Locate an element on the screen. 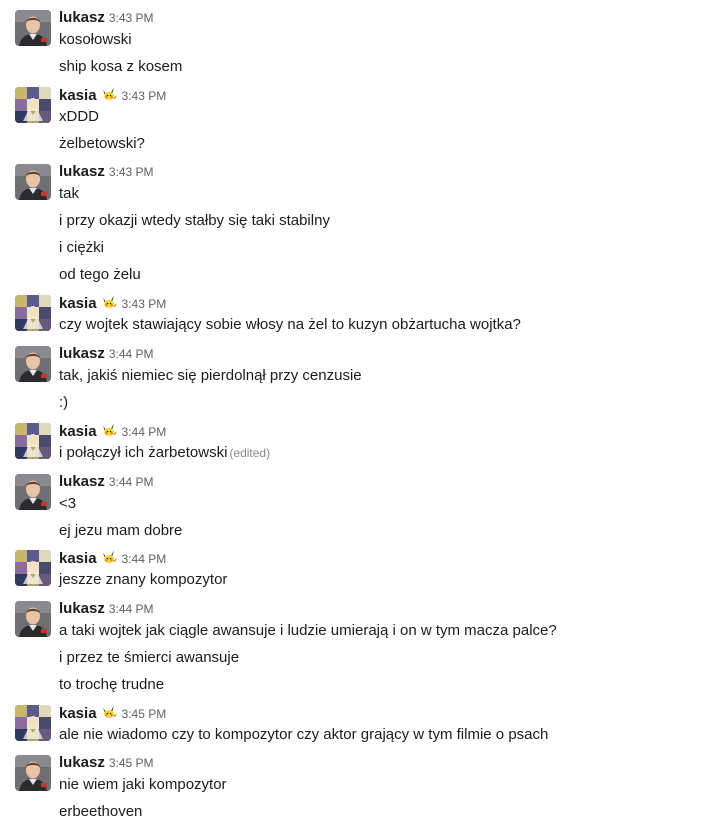 This screenshot has width=719, height=829. message-text: nie wiem jaki kompozytor is located at coordinates (143, 785).